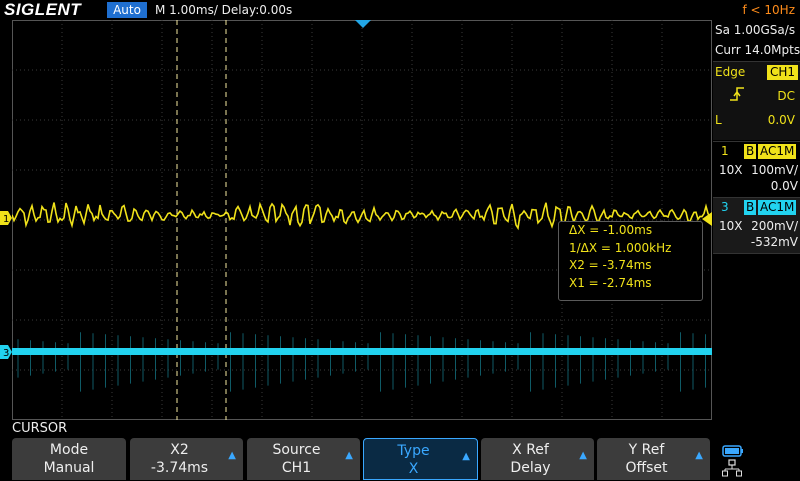 The image size is (800, 481). What do you see at coordinates (43, 9) in the screenshot?
I see `siglent-logo: SIGLENT` at bounding box center [43, 9].